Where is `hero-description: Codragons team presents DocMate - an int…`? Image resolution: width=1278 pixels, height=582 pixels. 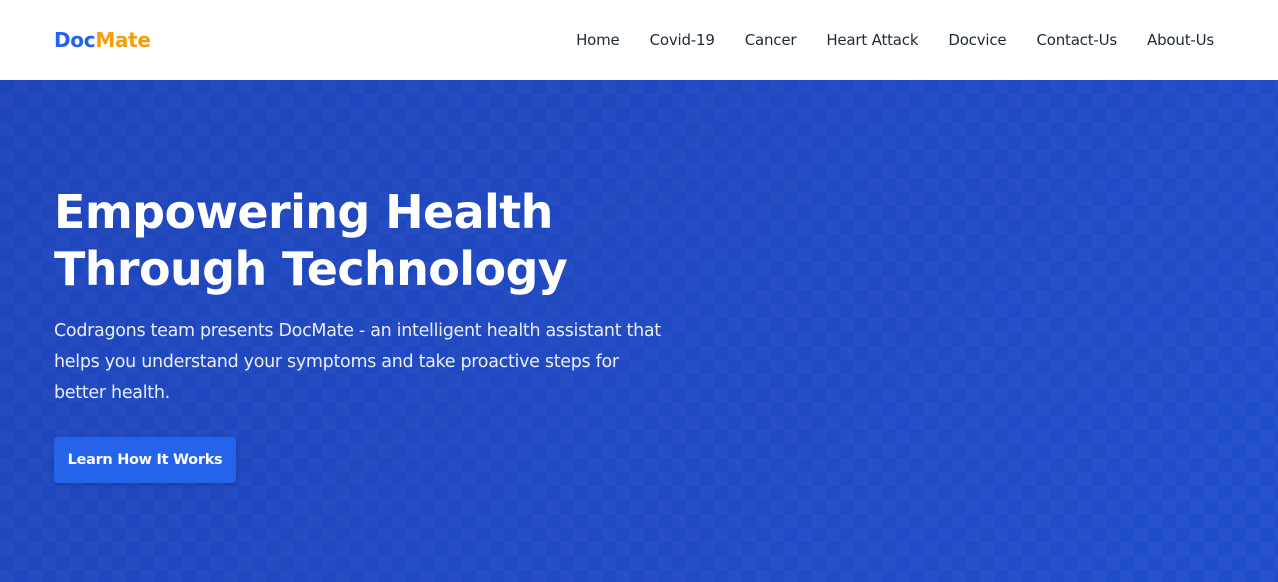 hero-description: Codragons team presents DocMate - an int… is located at coordinates (357, 362).